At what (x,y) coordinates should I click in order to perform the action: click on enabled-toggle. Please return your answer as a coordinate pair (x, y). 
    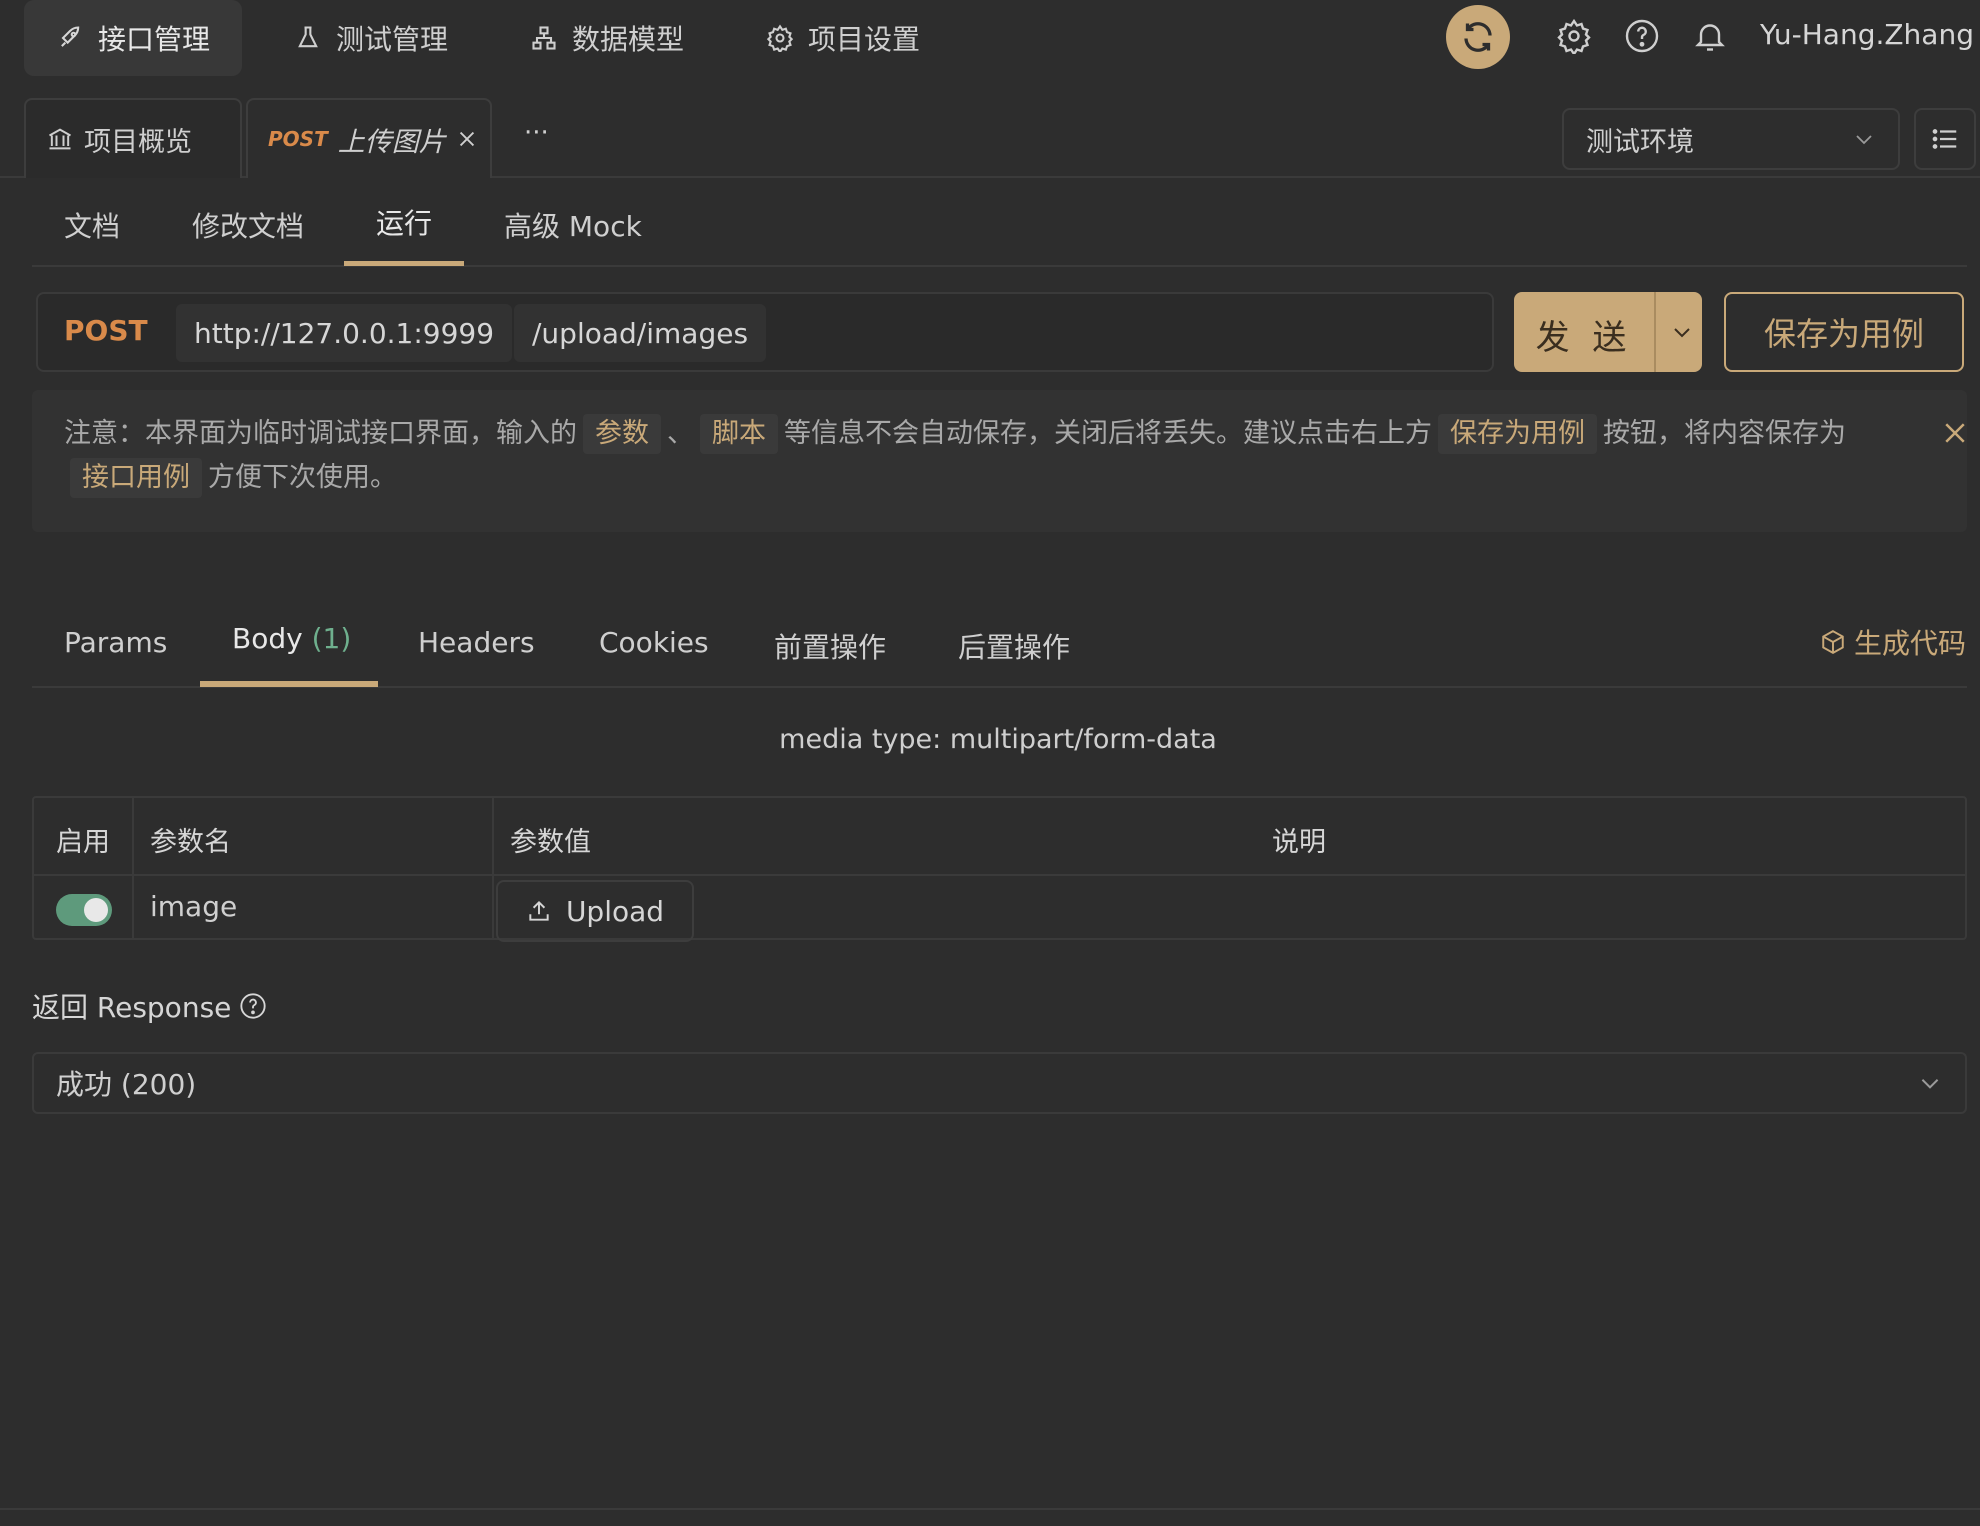
    Looking at the image, I should click on (84, 910).